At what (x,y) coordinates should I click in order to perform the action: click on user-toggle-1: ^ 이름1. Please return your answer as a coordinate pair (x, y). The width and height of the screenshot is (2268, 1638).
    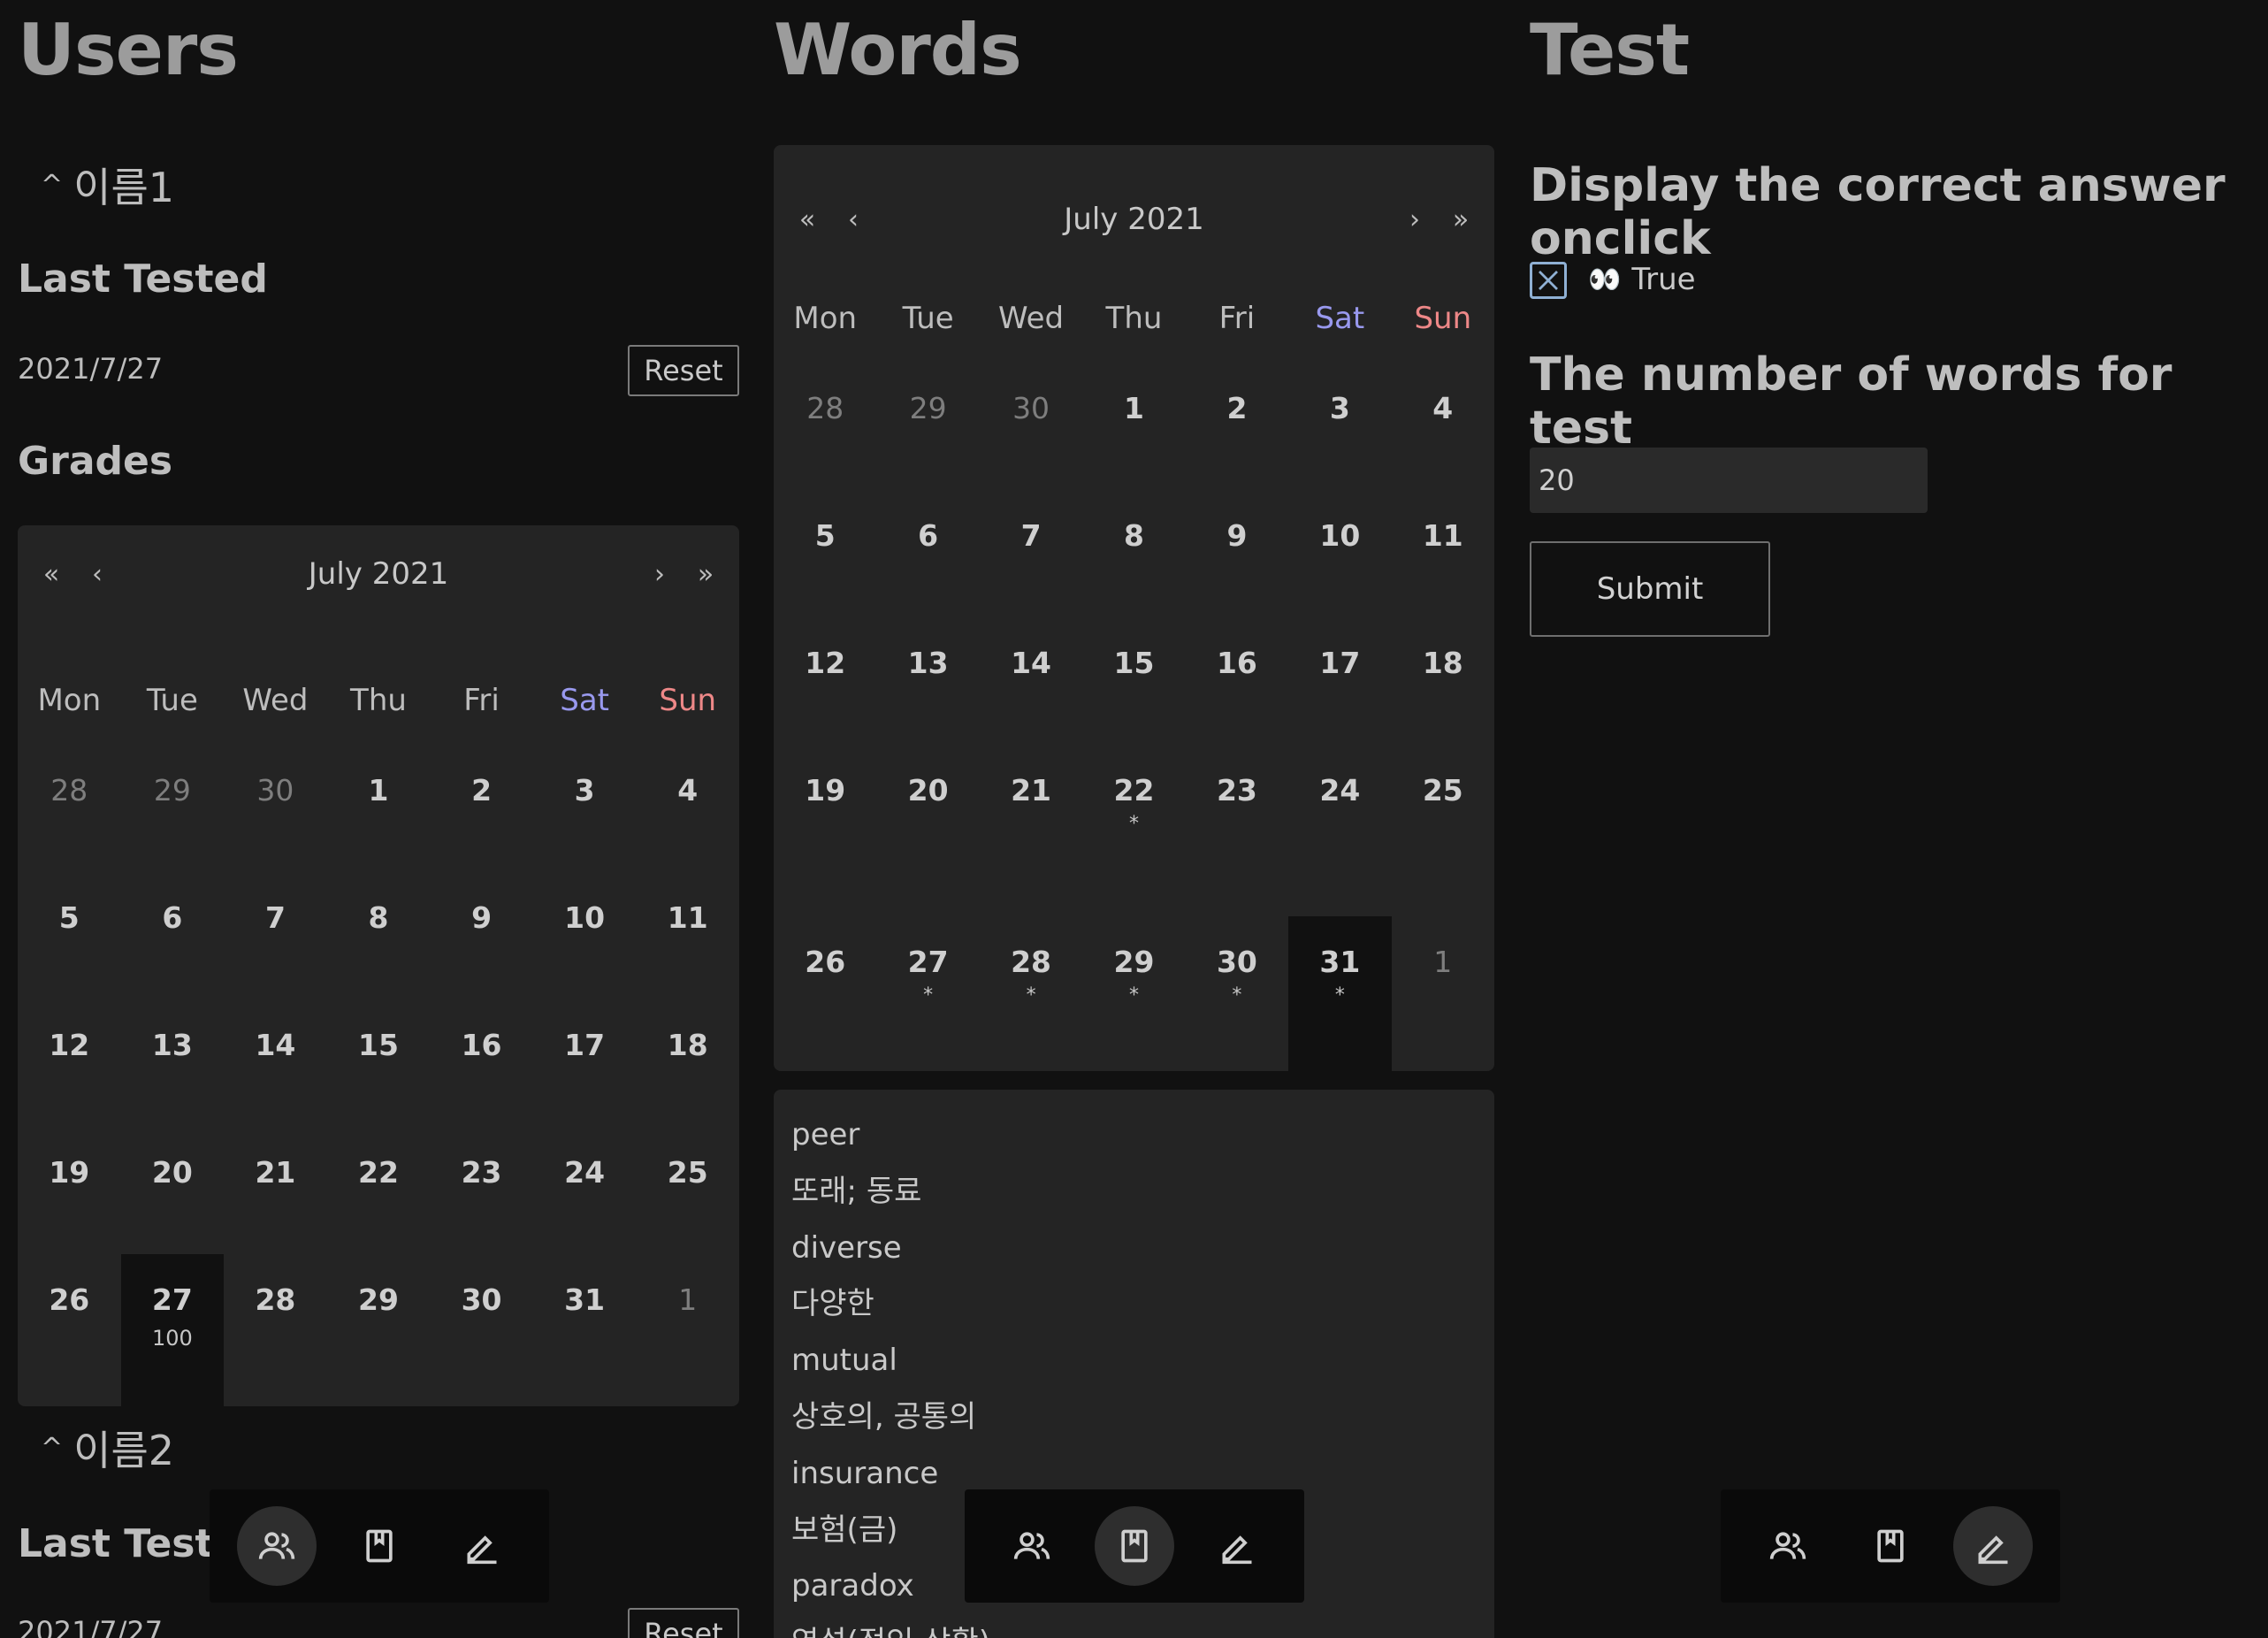
    Looking at the image, I should click on (107, 185).